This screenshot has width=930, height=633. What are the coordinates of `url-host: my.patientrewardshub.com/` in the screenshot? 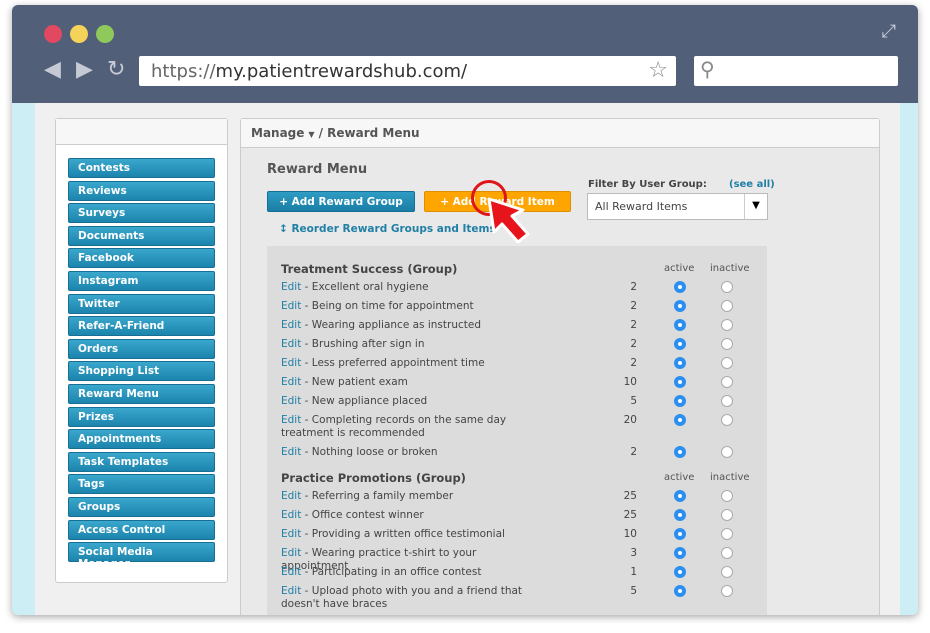 It's located at (341, 71).